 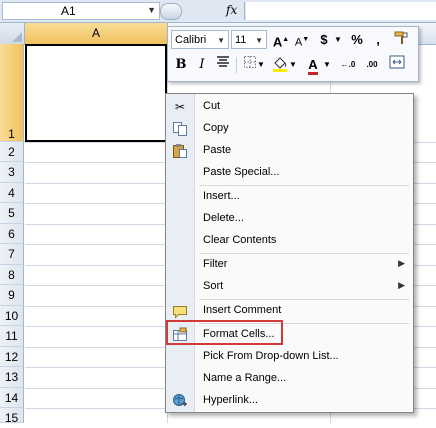 I want to click on copy-icon, so click(x=180, y=129).